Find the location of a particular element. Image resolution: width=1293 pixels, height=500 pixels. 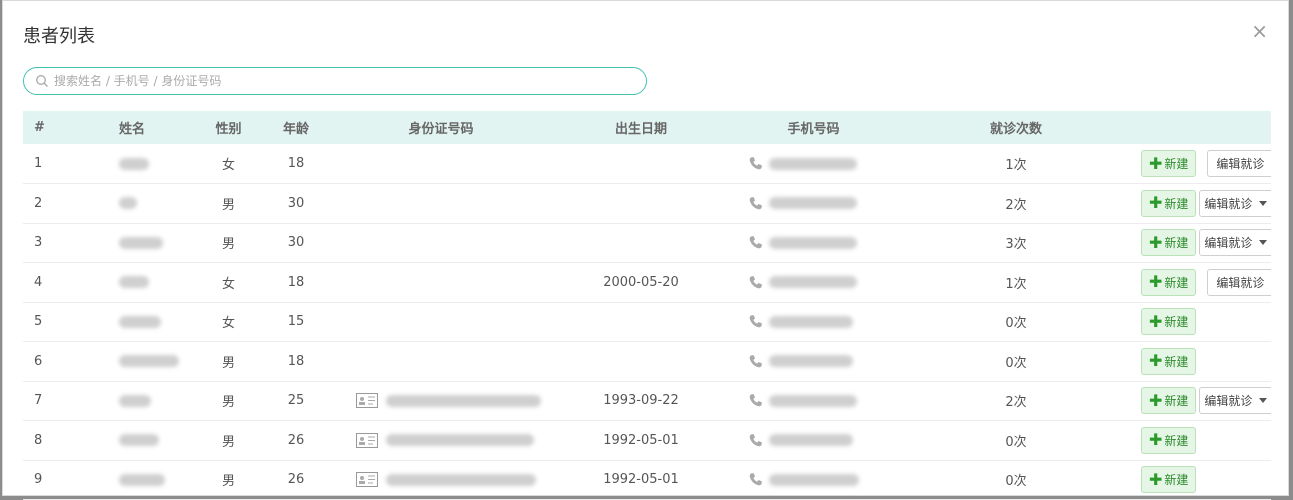

row-index: 1 is located at coordinates (38, 163).